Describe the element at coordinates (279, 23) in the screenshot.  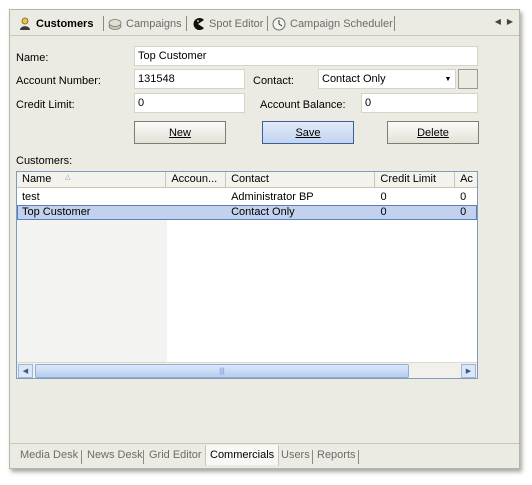
I see `clock-icon` at that location.